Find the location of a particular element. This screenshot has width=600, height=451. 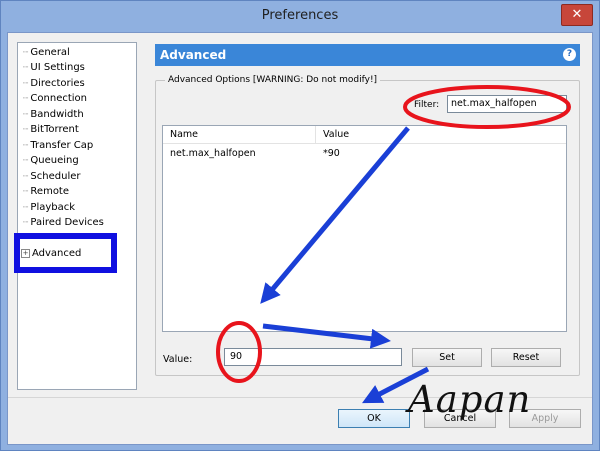

tree-item-directories: ┈ Directories is located at coordinates (54, 83).